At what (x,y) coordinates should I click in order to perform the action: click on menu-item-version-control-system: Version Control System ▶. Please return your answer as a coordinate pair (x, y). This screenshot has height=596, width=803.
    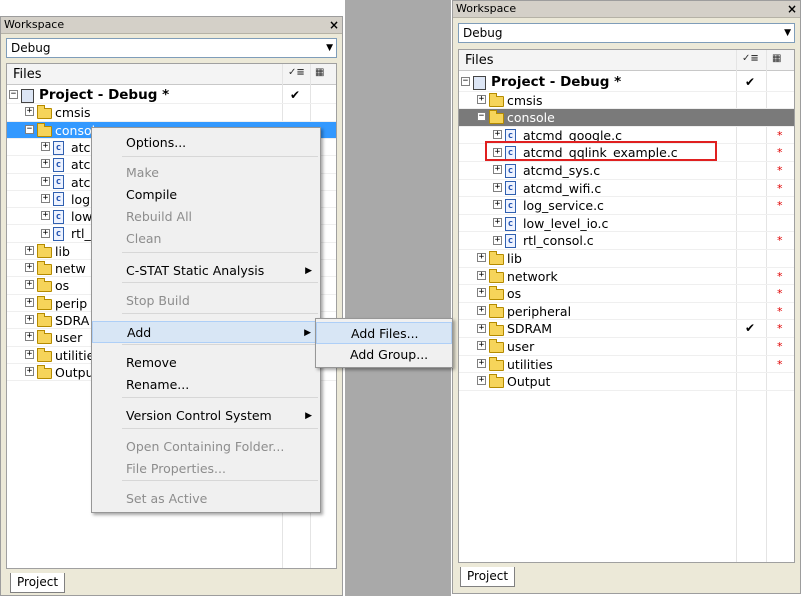
    Looking at the image, I should click on (206, 416).